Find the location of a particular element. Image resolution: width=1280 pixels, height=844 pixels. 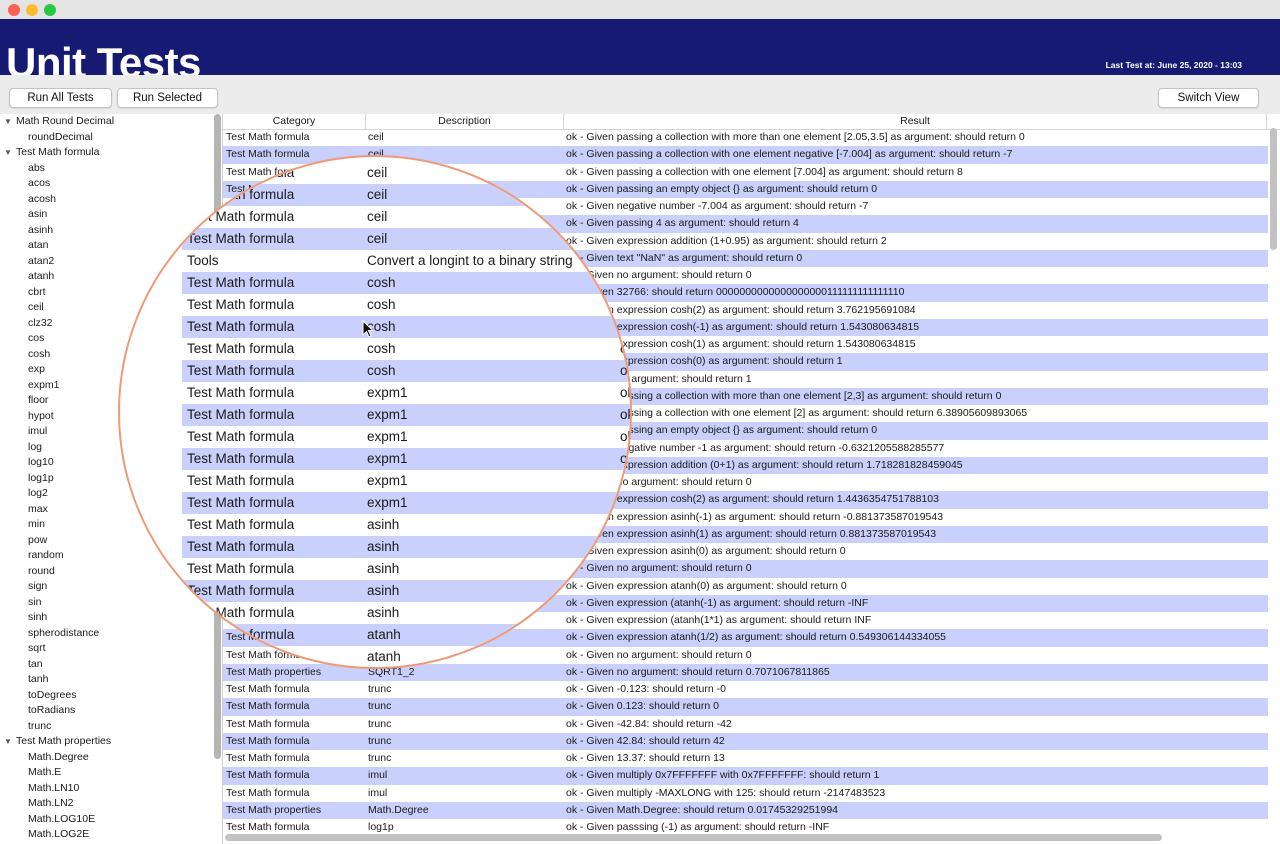

tree-item: Math.LN2 is located at coordinates (111, 804).